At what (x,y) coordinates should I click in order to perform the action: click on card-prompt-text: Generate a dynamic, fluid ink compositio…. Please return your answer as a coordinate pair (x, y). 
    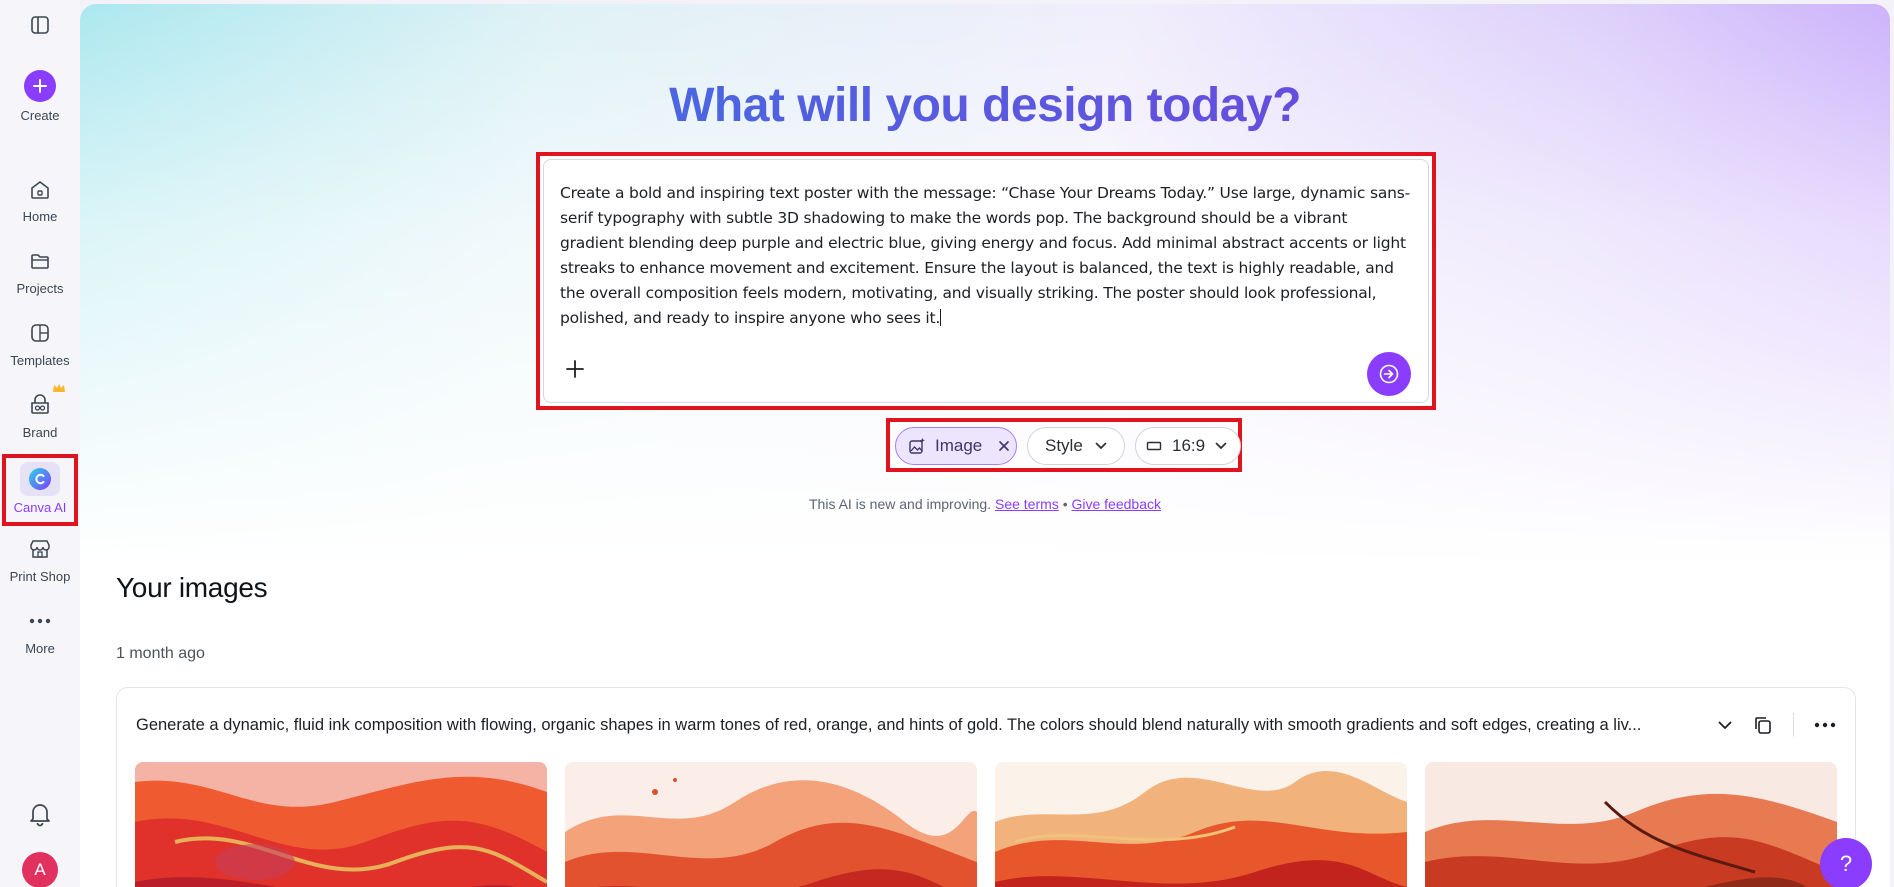
    Looking at the image, I should click on (889, 725).